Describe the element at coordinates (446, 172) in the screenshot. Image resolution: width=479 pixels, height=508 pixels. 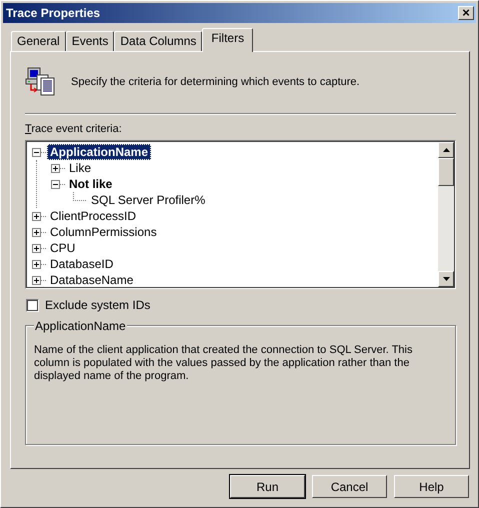
I see `scroll-thumb` at that location.